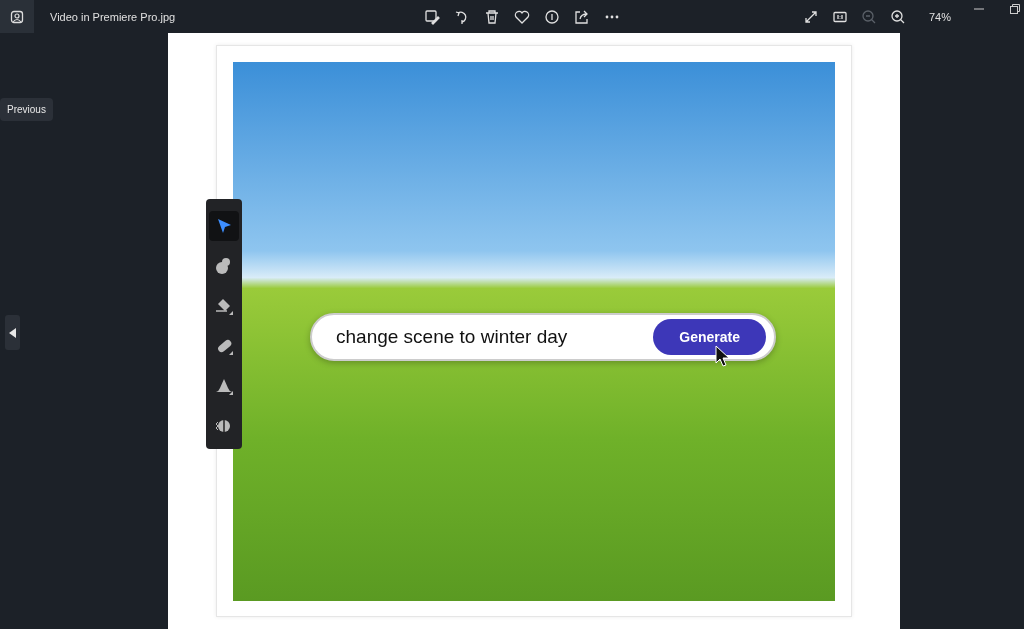 The height and width of the screenshot is (629, 1024). Describe the element at coordinates (709, 337) in the screenshot. I see `generate-button: Generate` at that location.